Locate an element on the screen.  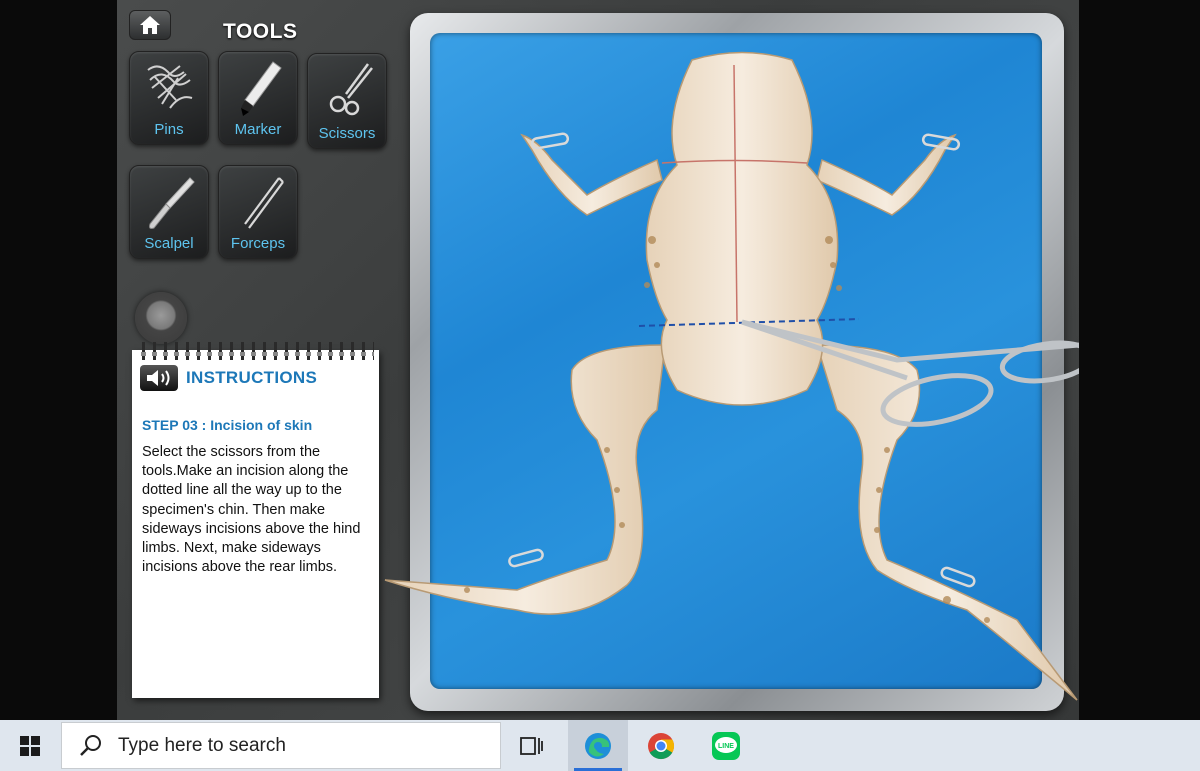
scalpel-icon is located at coordinates (172, 203).